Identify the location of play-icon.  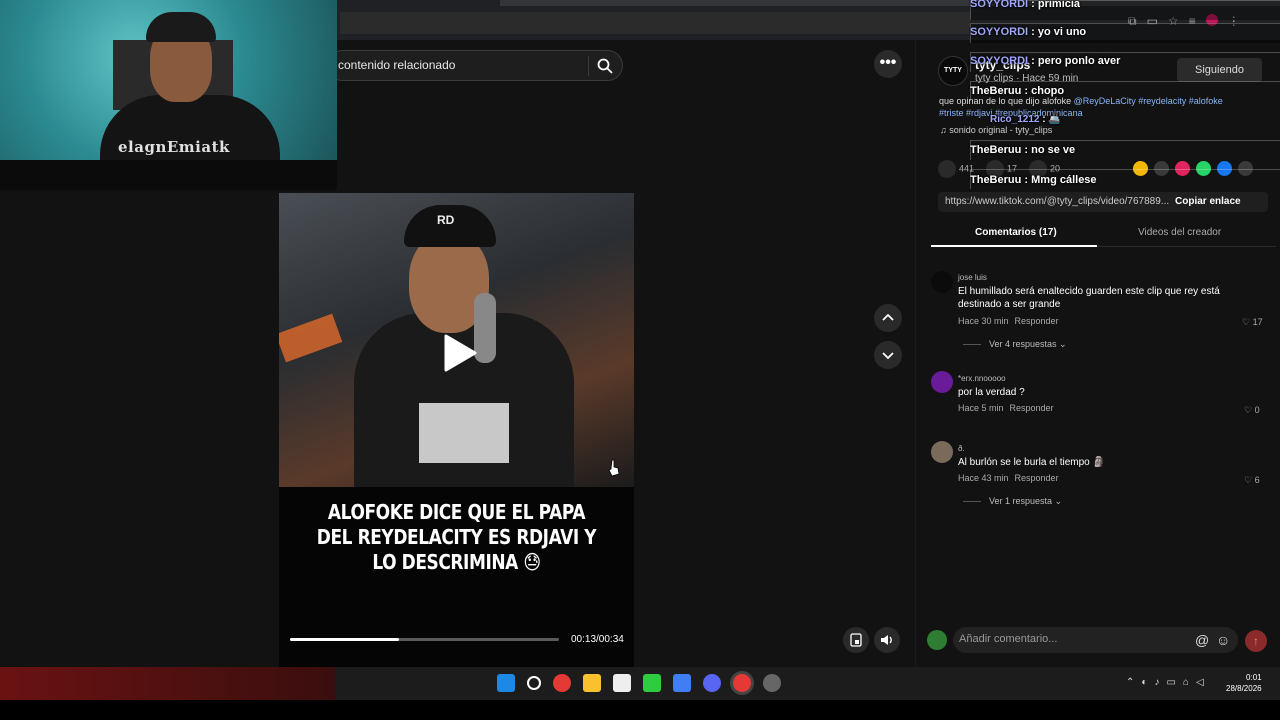
(460, 353).